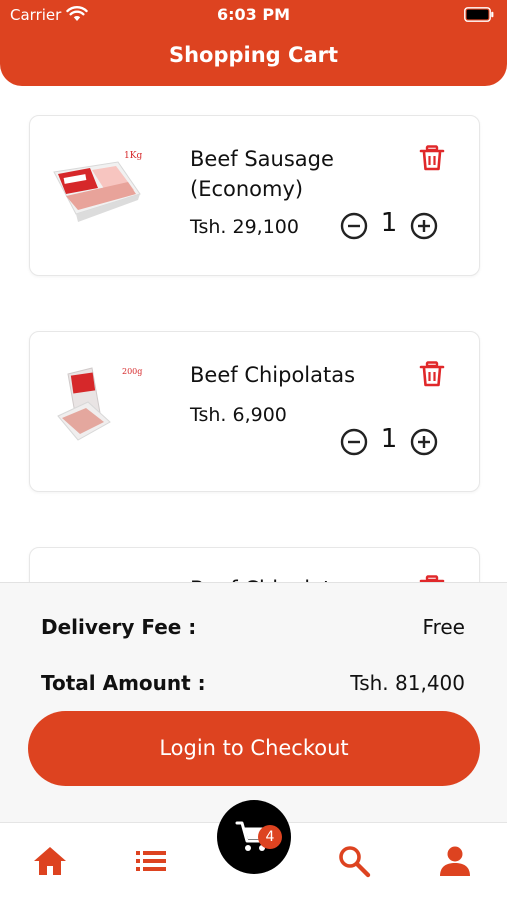 The height and width of the screenshot is (900, 507). I want to click on clock: 6:03 PM, so click(253, 14).